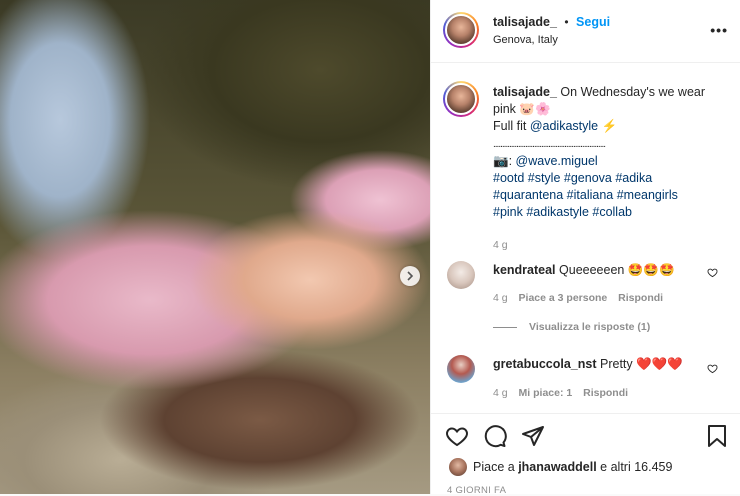 Image resolution: width=740 pixels, height=496 pixels. What do you see at coordinates (458, 467) in the screenshot?
I see `liker-avatar` at bounding box center [458, 467].